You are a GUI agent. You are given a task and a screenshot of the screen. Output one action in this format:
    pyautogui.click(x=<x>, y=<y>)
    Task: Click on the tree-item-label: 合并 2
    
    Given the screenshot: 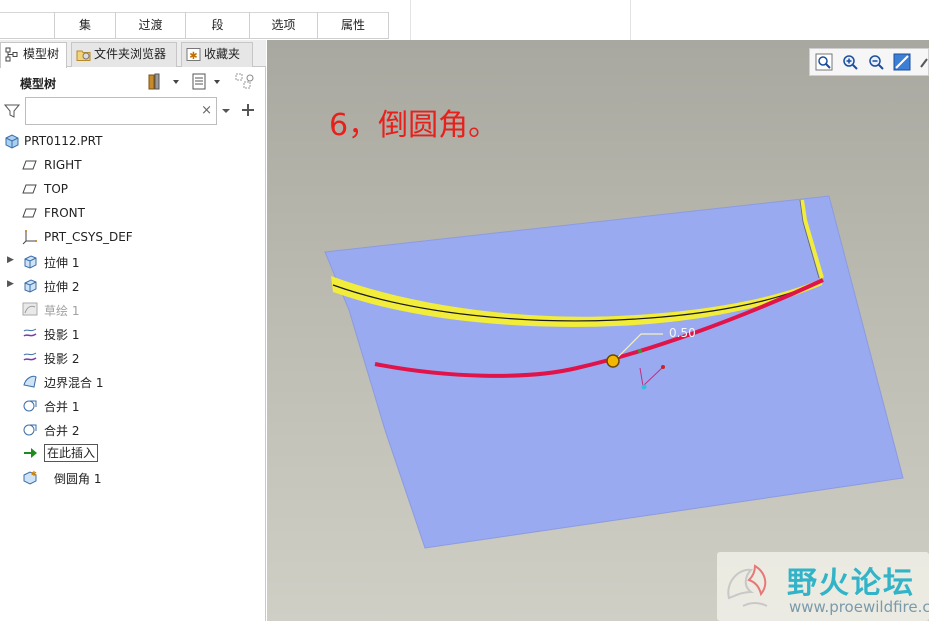 What is the action you would take?
    pyautogui.click(x=62, y=431)
    